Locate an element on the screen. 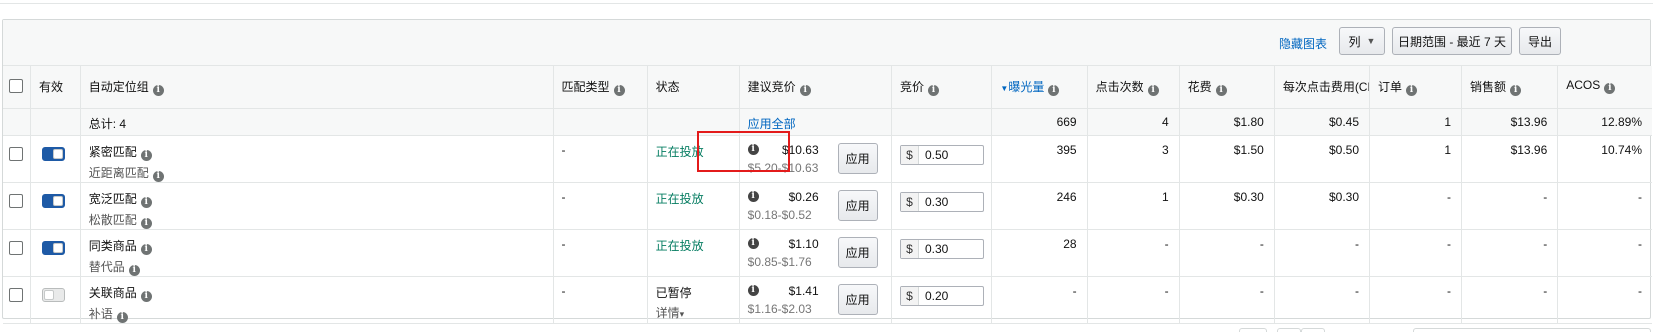 The image size is (1653, 332). header-match-type: 匹配类型 i is located at coordinates (600, 87).